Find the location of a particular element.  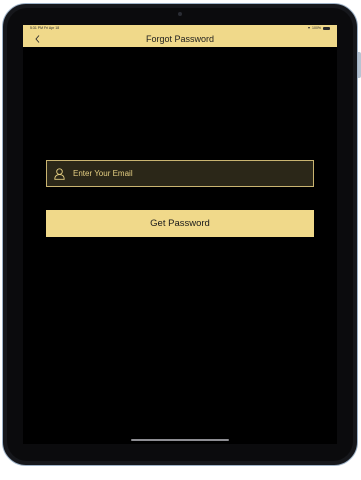

email-field is located at coordinates (180, 173).